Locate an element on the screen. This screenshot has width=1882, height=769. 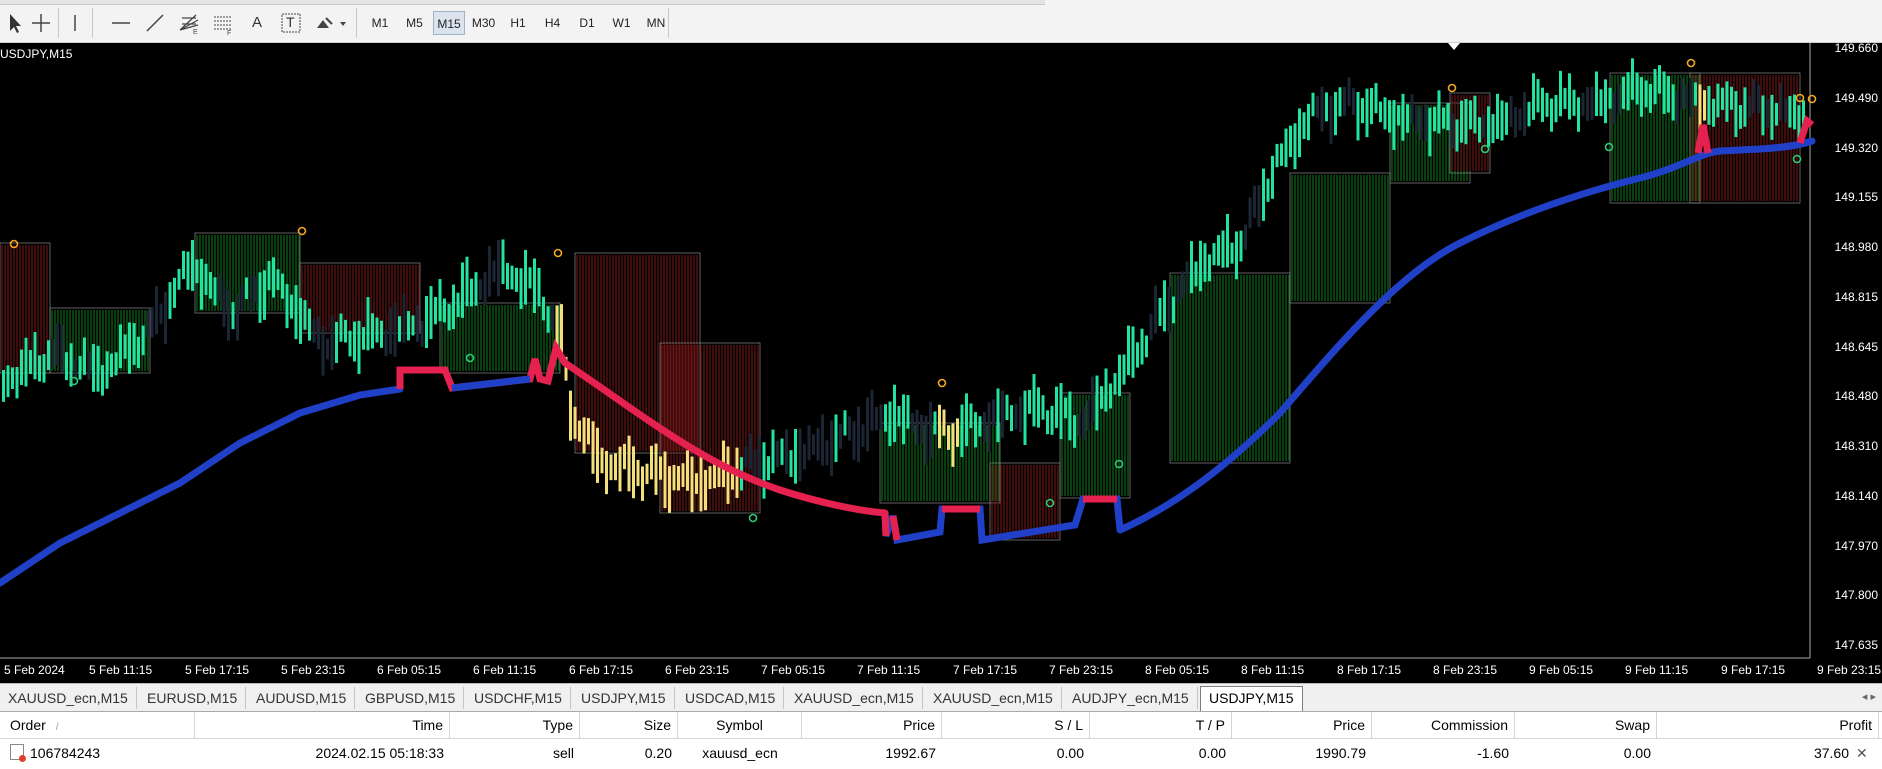
chart-tab: AUDJPY_ecn,M15 is located at coordinates (1131, 698).